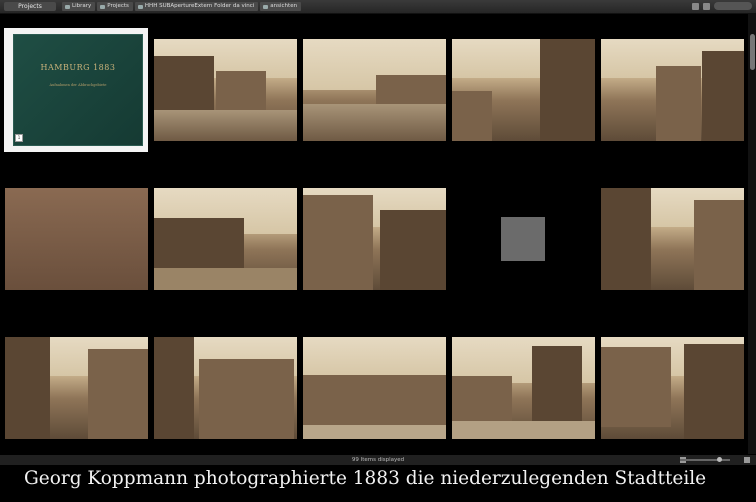 This screenshot has height=502, width=756. What do you see at coordinates (82, 6) in the screenshot?
I see `breadcrumb-label: Library` at bounding box center [82, 6].